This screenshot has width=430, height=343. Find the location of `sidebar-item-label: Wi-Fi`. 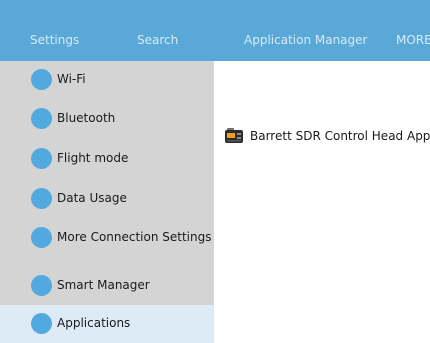

sidebar-item-label: Wi-Fi is located at coordinates (71, 79).